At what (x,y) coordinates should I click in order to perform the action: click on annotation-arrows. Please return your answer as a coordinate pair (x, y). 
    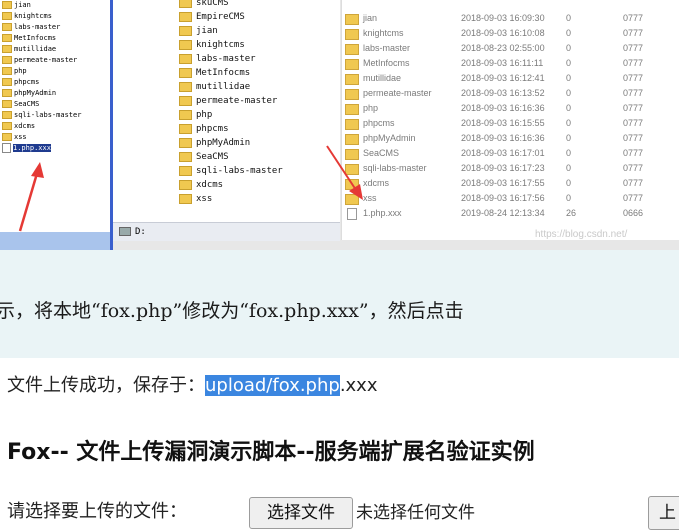
    Looking at the image, I should click on (190, 188).